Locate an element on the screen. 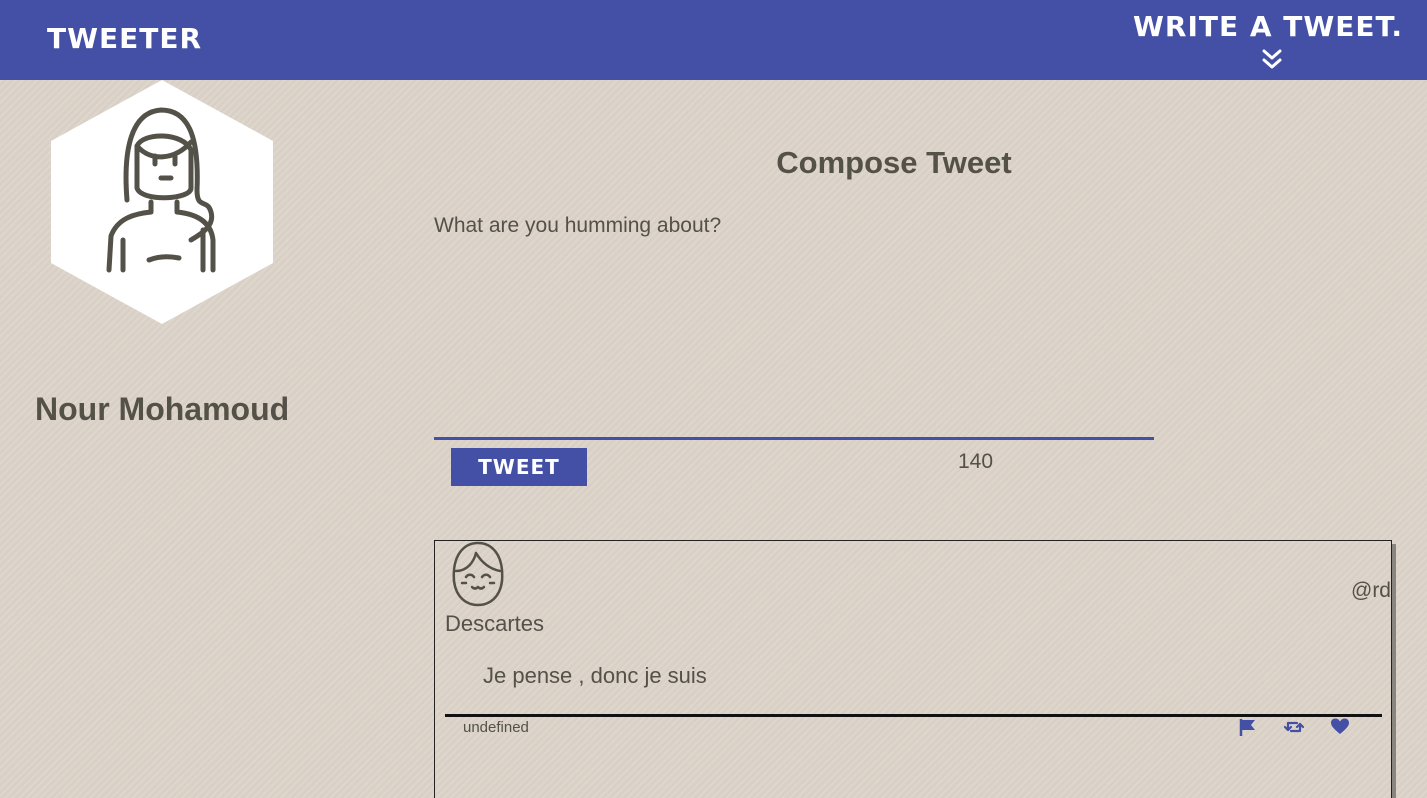  user-avatar-icon is located at coordinates (162, 202).